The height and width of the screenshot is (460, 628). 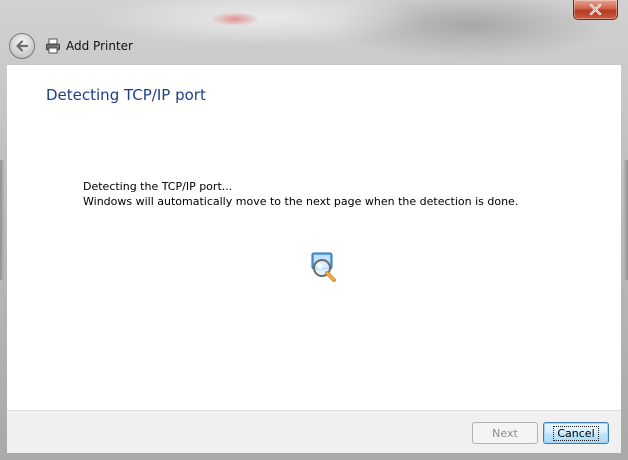 I want to click on printer-icon, so click(x=53, y=46).